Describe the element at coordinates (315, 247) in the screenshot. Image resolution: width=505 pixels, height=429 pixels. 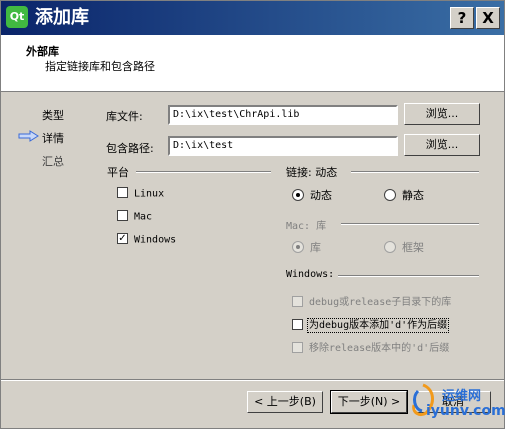
I see `mac-library-label: 库` at that location.